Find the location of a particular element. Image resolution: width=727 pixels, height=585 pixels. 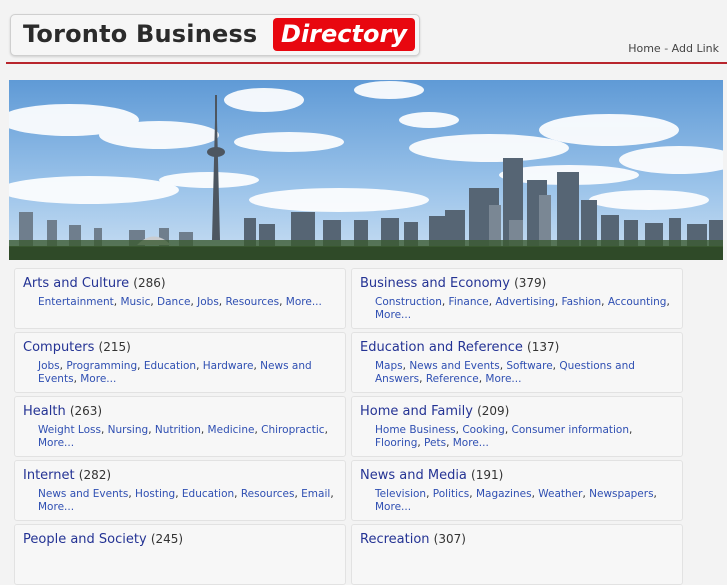

category-count: (282) is located at coordinates (95, 475).